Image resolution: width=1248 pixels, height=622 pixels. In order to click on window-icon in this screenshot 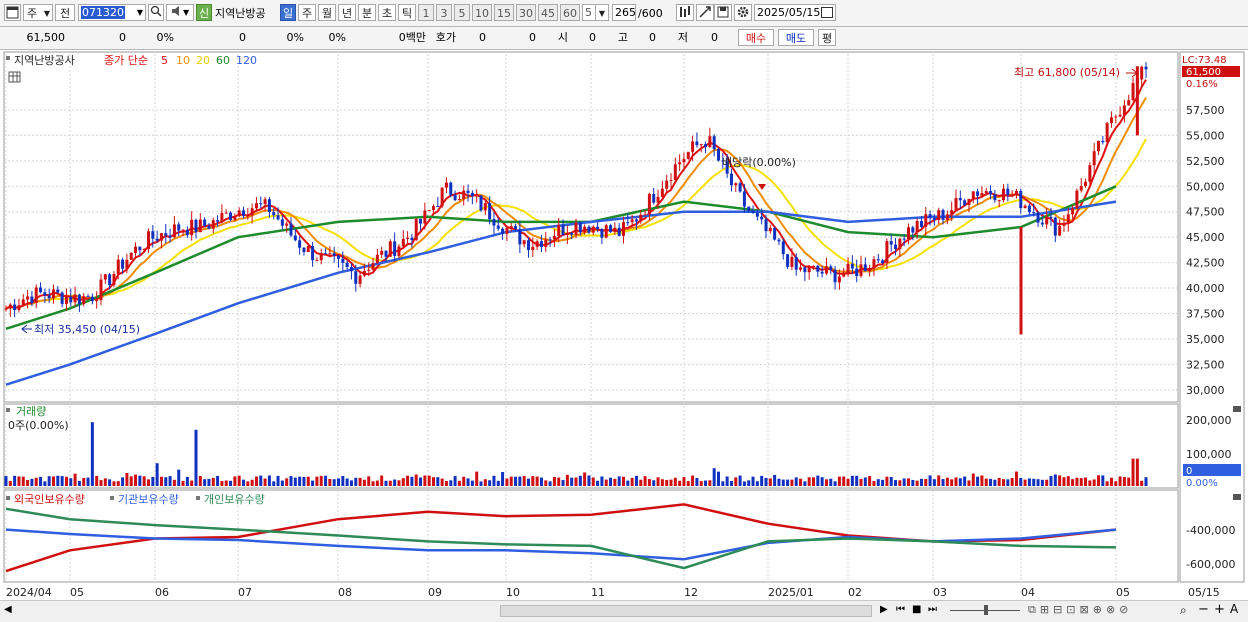, I will do `click(12, 12)`.